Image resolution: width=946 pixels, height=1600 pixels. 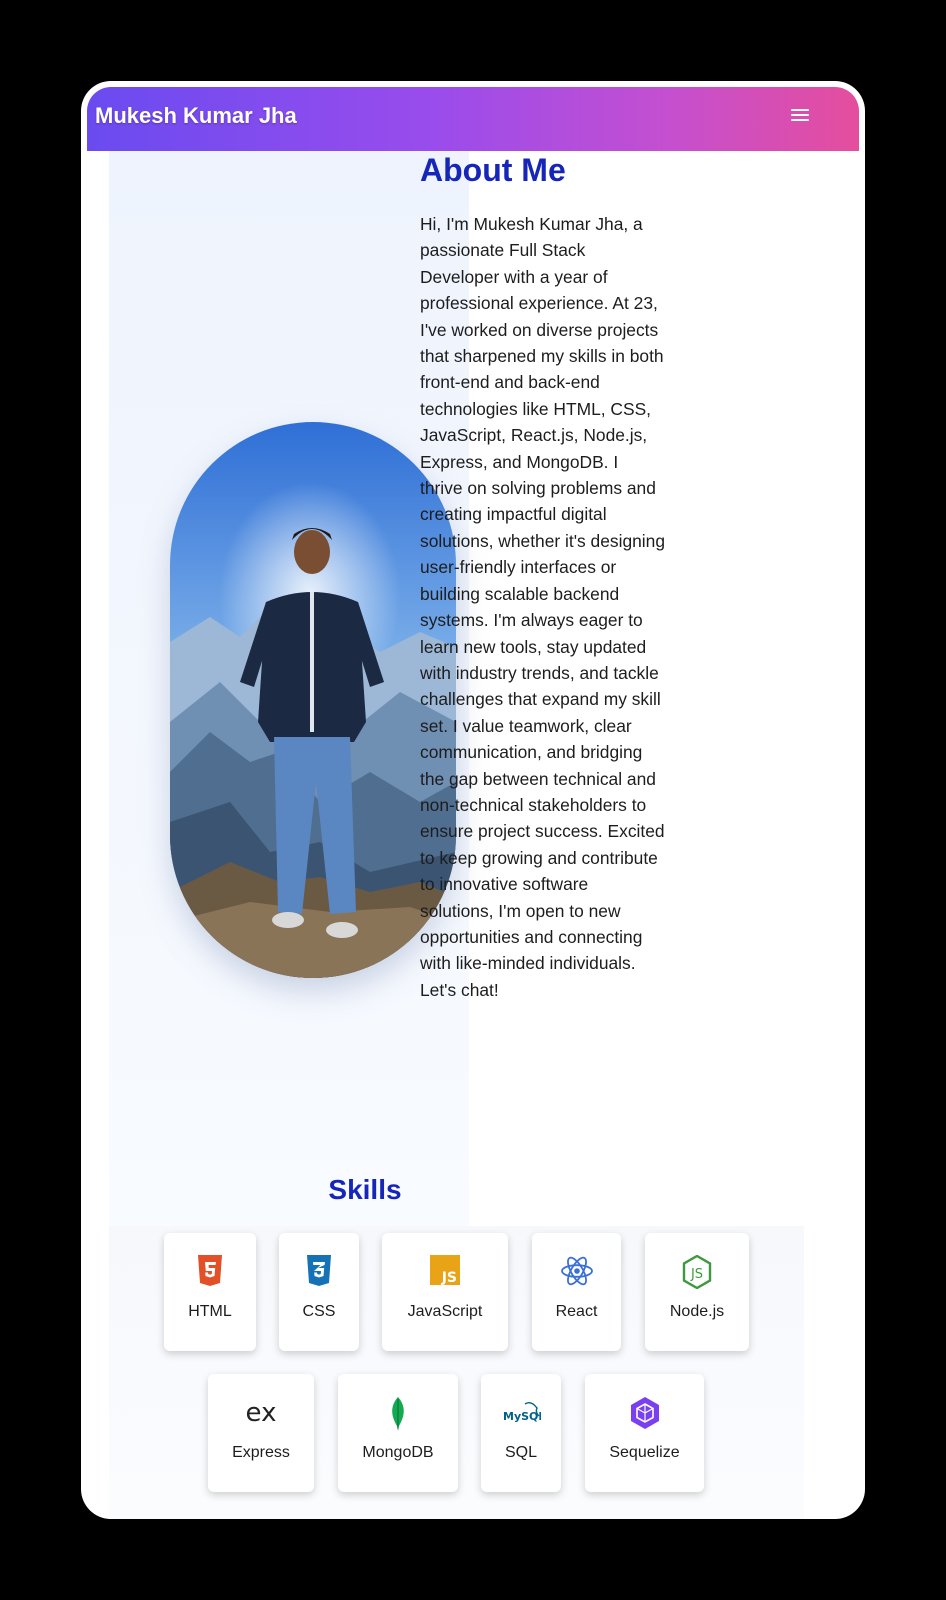 What do you see at coordinates (196, 116) in the screenshot?
I see `brand-name: Mukesh Kumar Jha` at bounding box center [196, 116].